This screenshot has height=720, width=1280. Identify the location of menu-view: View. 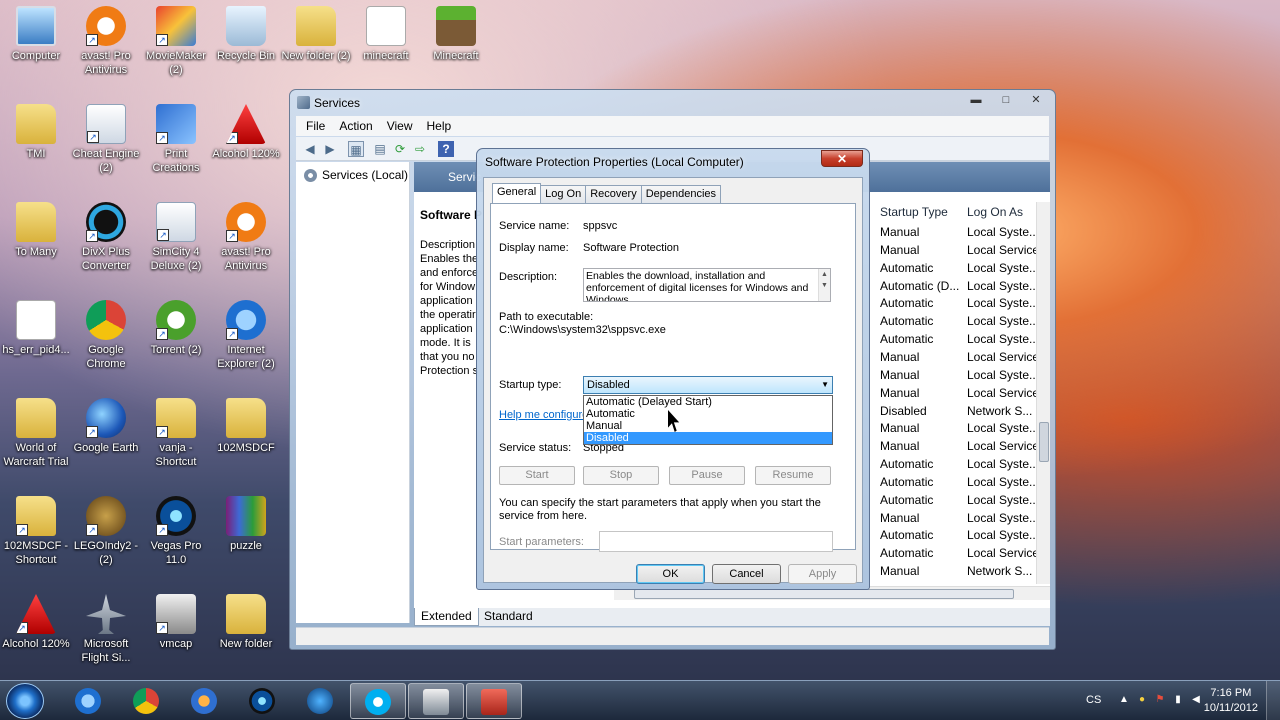
(400, 126).